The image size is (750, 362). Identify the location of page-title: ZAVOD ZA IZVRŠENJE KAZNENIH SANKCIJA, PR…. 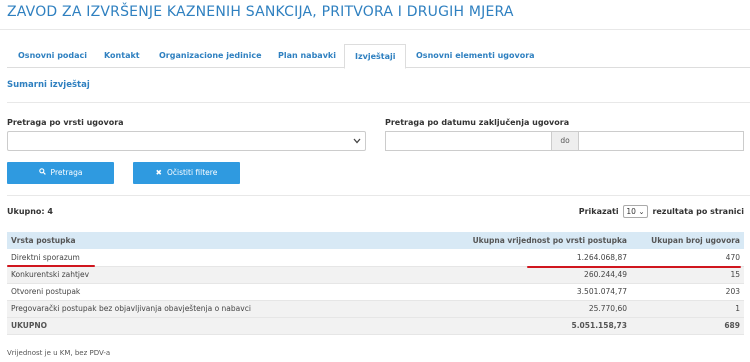
(260, 12).